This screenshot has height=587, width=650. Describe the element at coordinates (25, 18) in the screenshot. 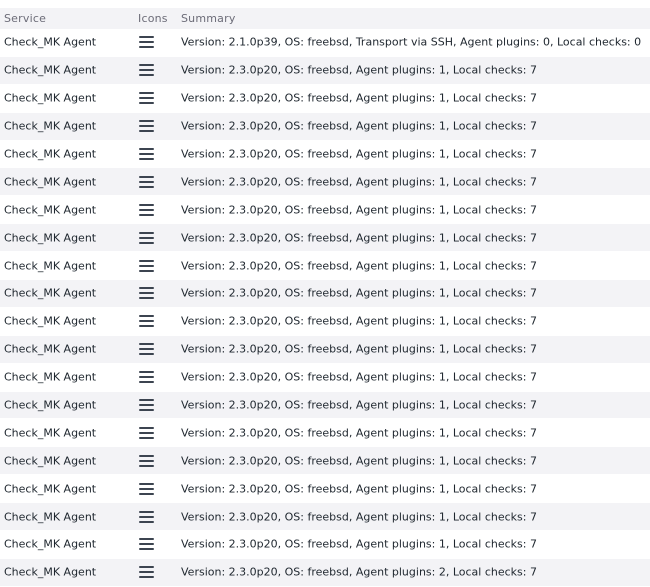

I see `header-service: Service` at that location.